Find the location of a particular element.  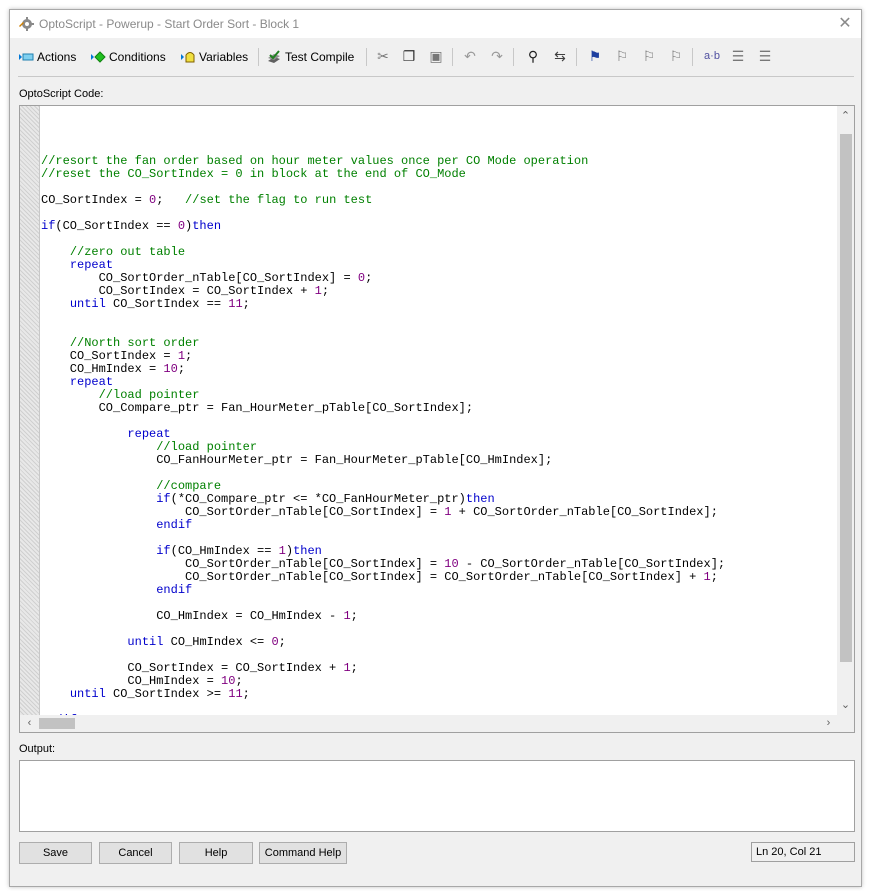

help-button: Help is located at coordinates (216, 853).